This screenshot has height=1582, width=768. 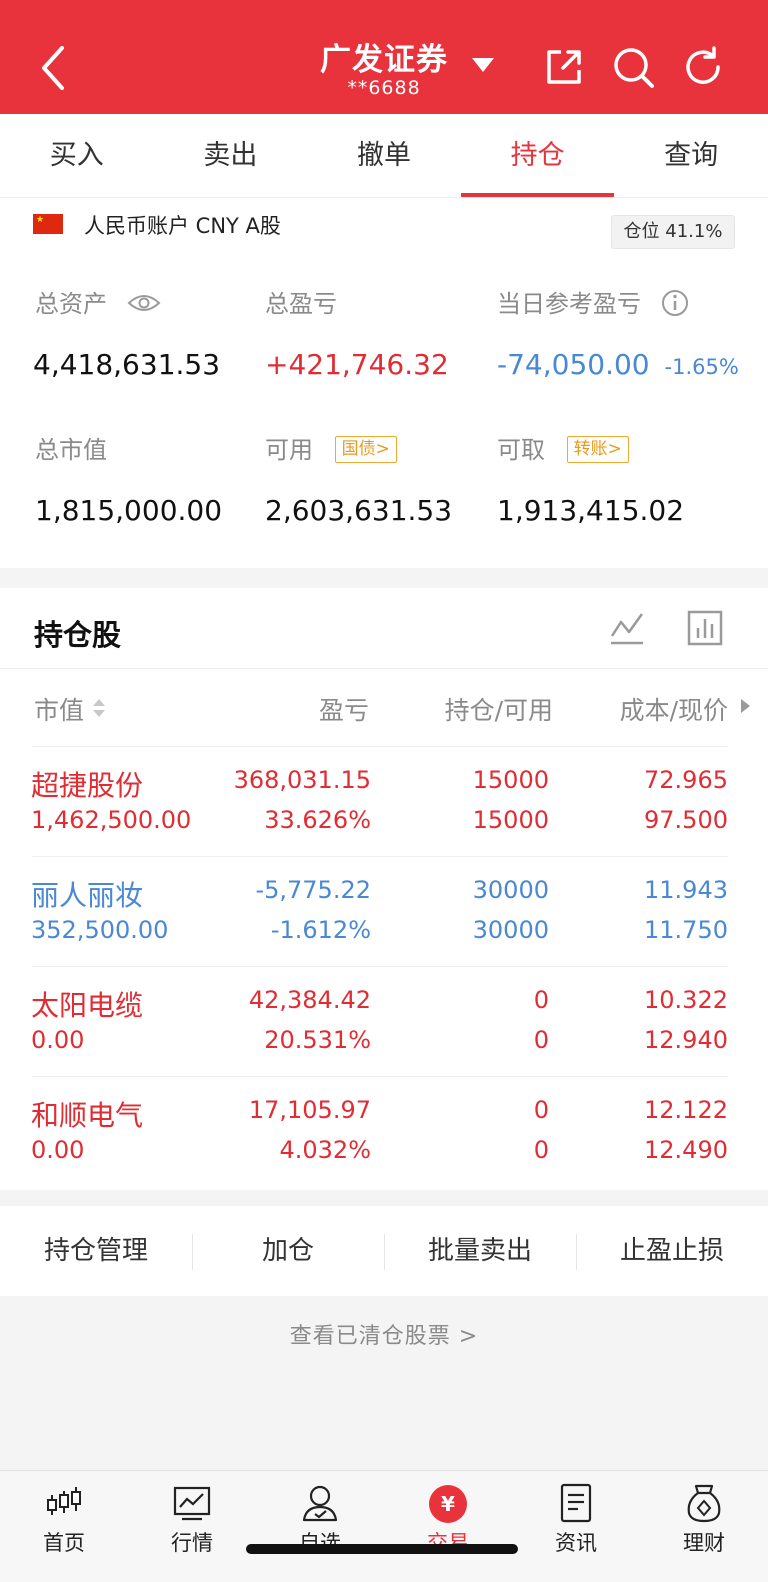 What do you see at coordinates (510, 820) in the screenshot?
I see `stock-available: 15000` at bounding box center [510, 820].